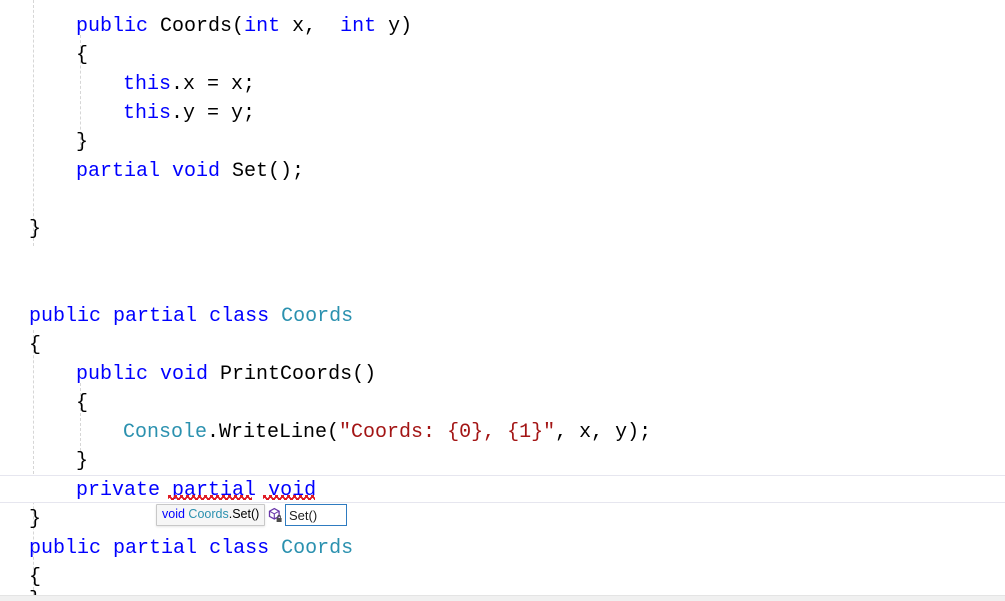 Image resolution: width=1005 pixels, height=601 pixels. I want to click on code-line-3: this.y = y;, so click(189, 113).